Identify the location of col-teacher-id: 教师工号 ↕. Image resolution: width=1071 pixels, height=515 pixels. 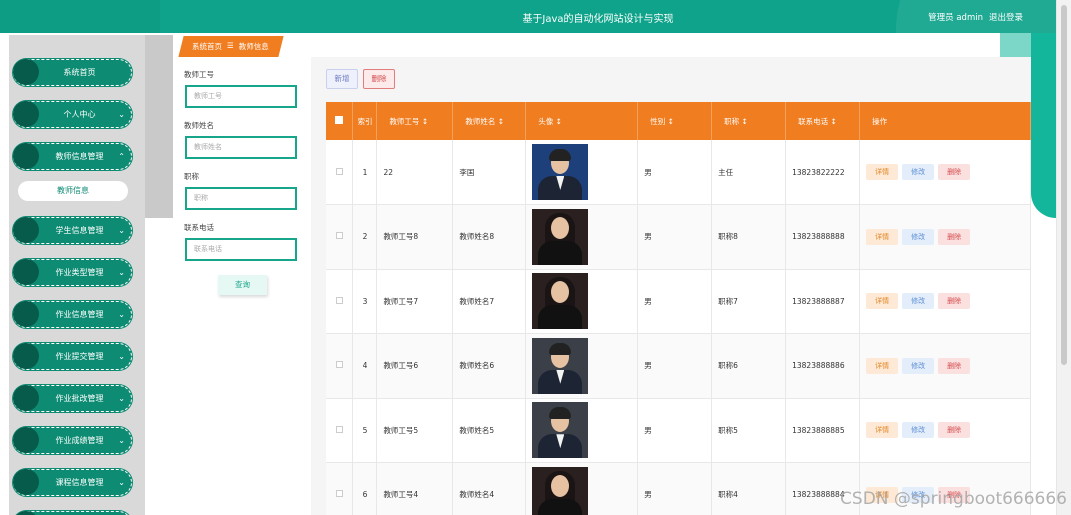
(415, 121).